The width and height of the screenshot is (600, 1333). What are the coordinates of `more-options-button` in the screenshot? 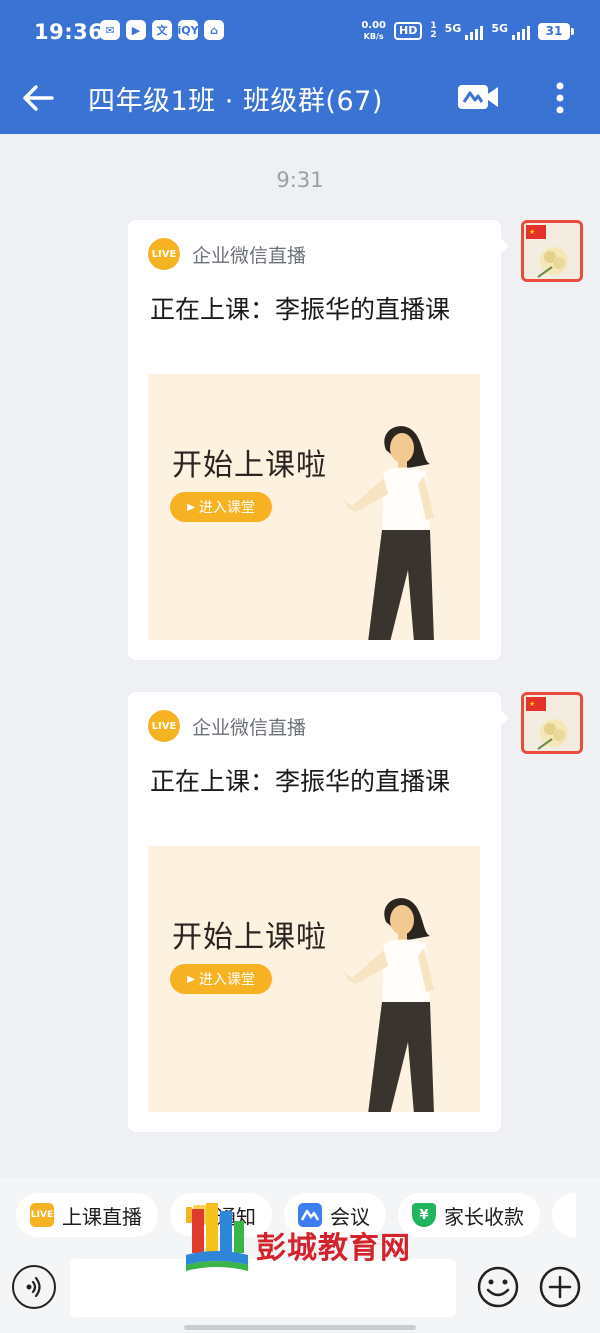 It's located at (560, 98).